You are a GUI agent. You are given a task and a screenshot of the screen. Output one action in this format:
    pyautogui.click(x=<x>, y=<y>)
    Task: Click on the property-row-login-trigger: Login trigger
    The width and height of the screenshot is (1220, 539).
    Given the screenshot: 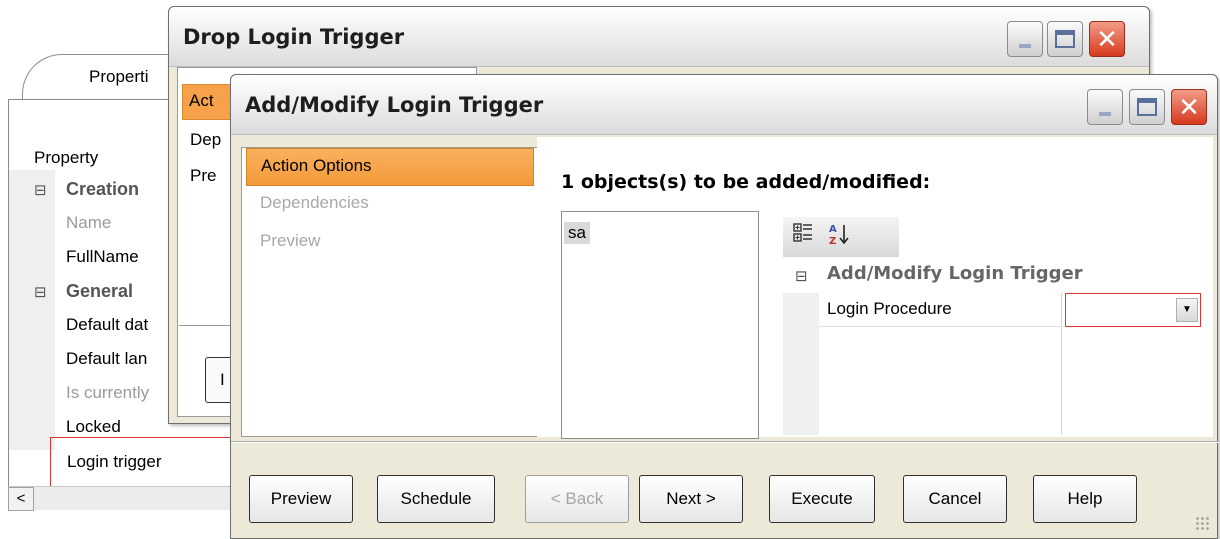 What is the action you would take?
    pyautogui.click(x=150, y=463)
    